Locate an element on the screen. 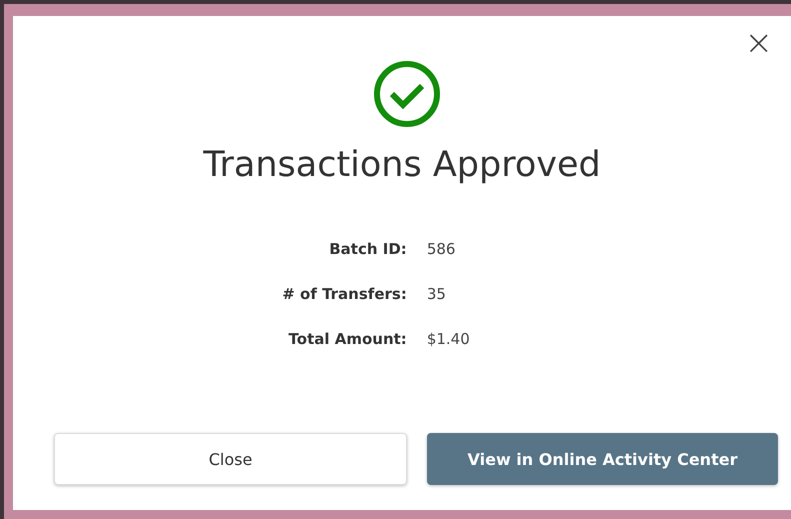 Image resolution: width=791 pixels, height=519 pixels. detail-label: Batch ID: is located at coordinates (367, 249).